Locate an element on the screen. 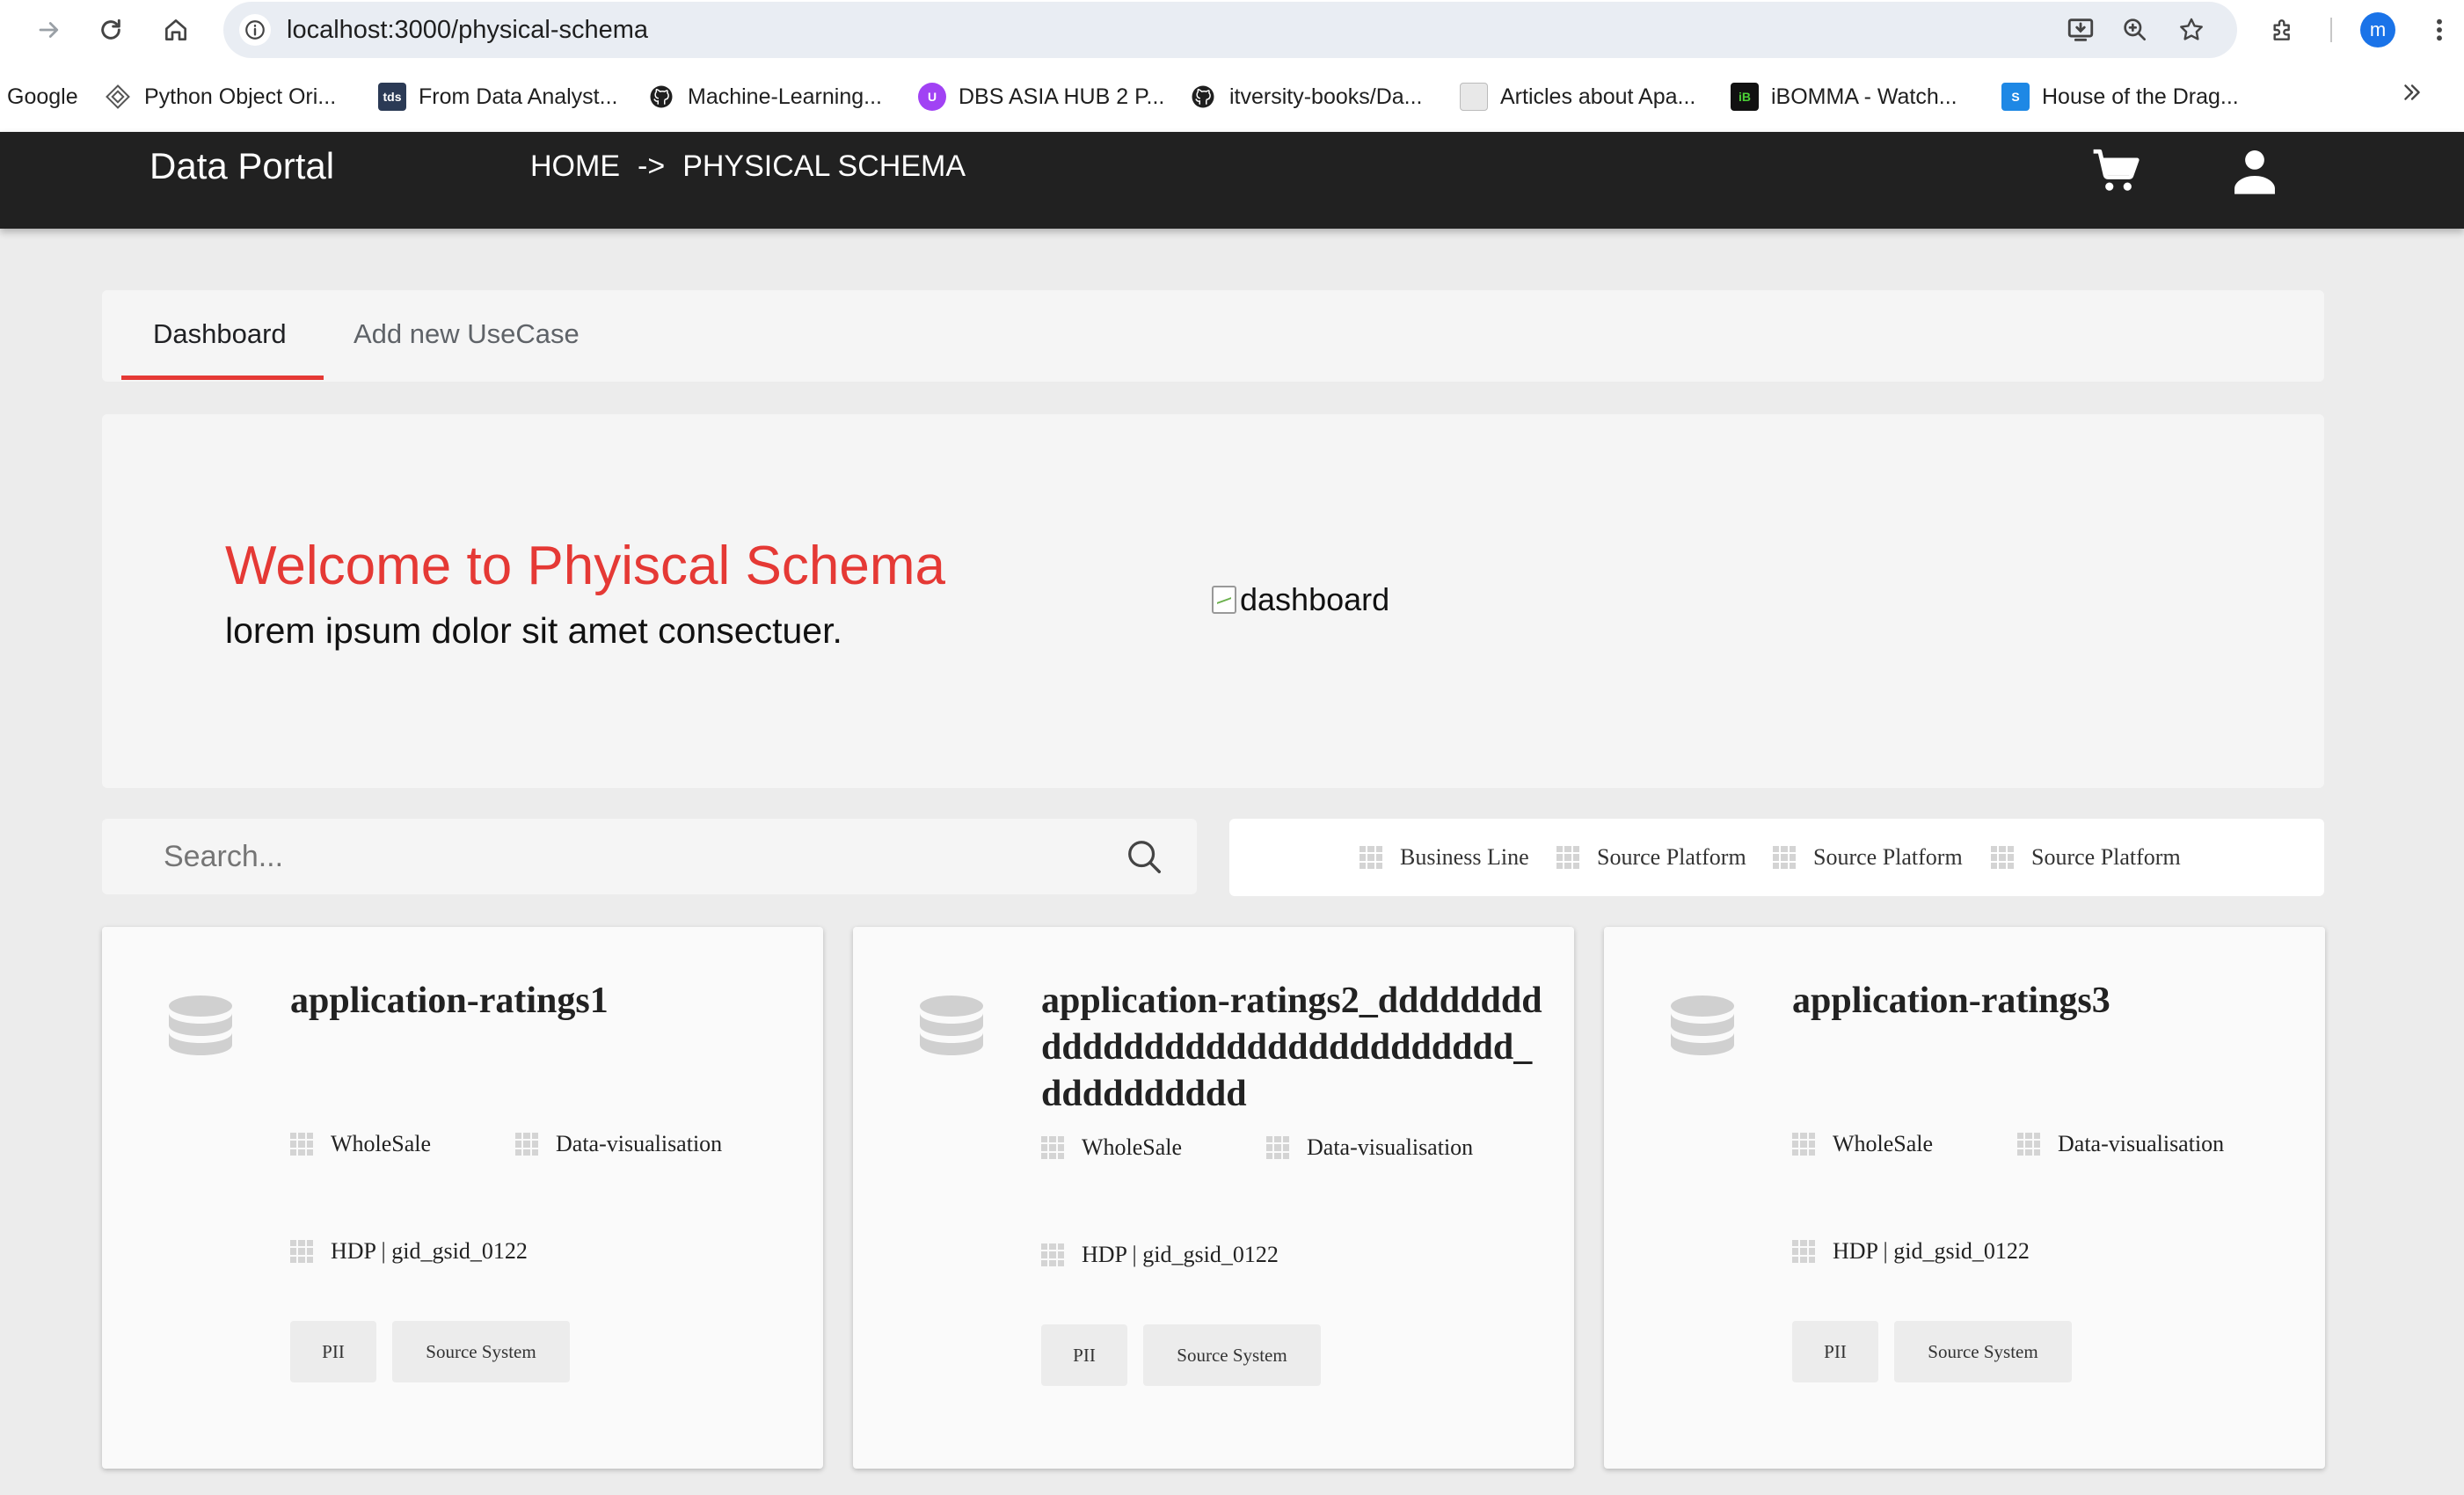  card-title: application-ratings1 is located at coordinates (545, 1001).